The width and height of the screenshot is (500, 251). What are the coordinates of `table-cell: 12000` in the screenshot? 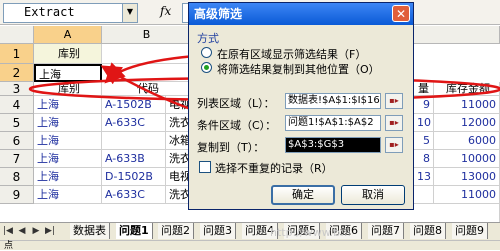 It's located at (467, 123).